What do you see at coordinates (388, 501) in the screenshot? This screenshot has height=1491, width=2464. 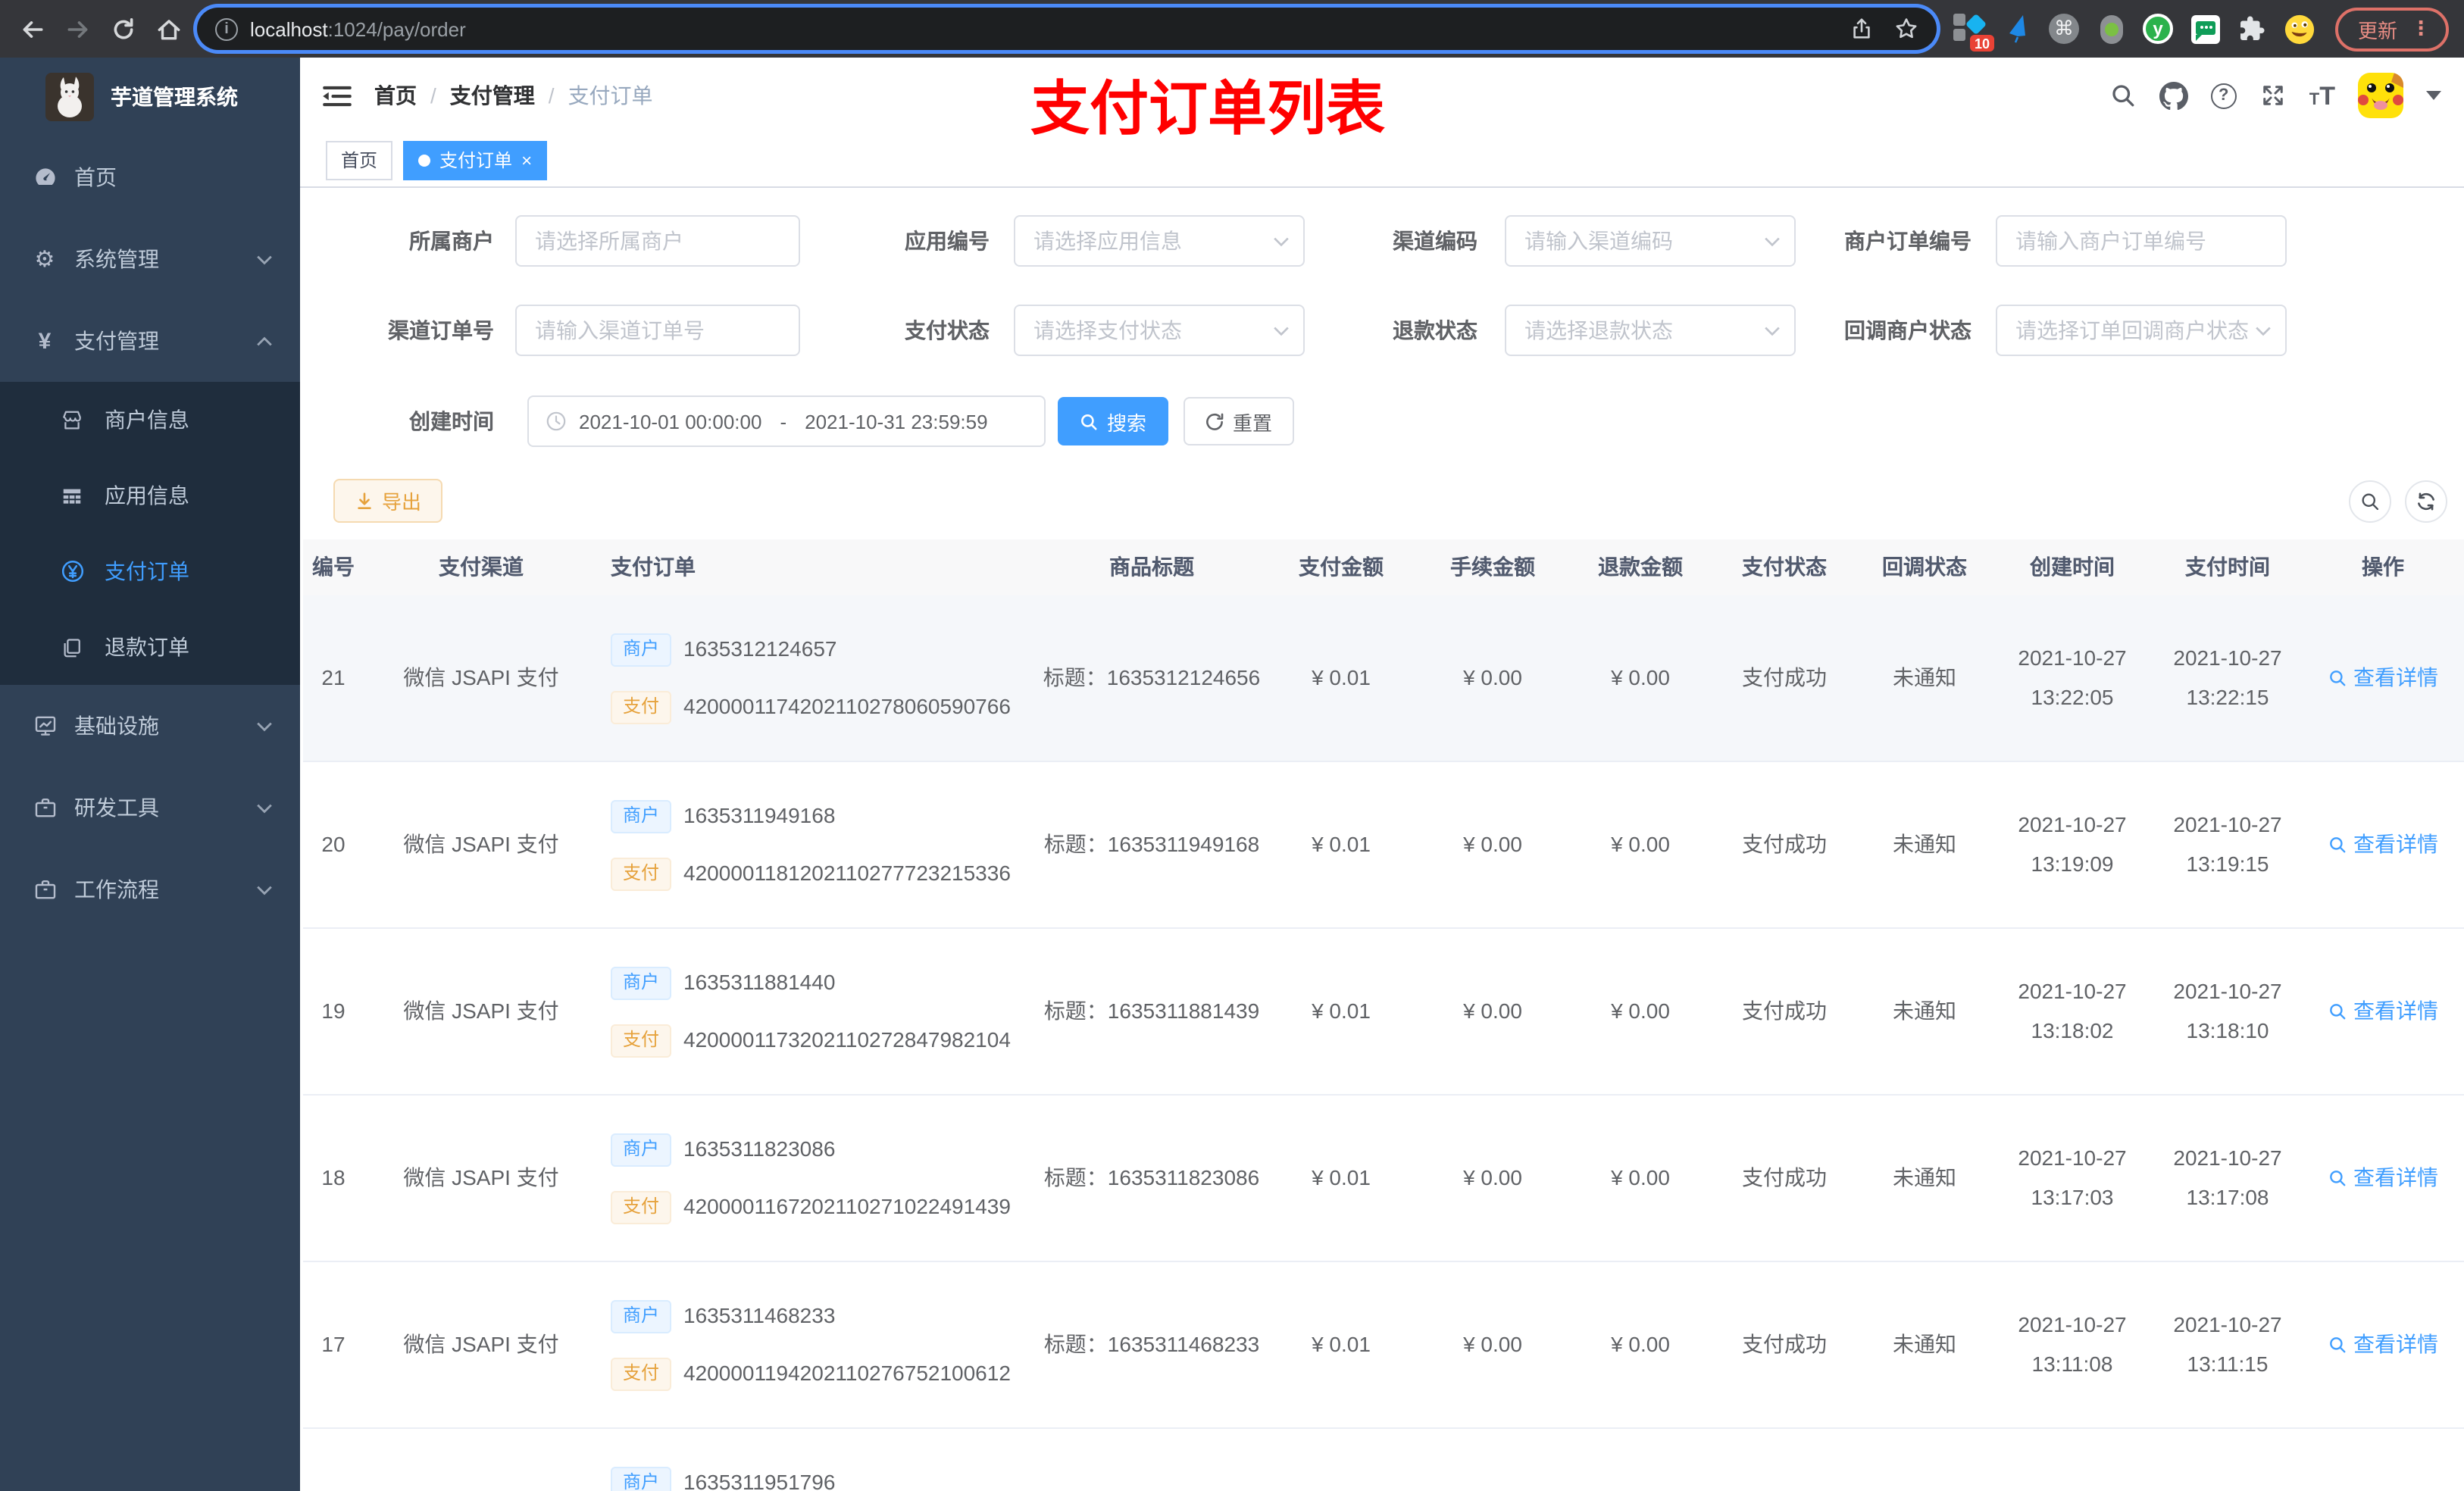 I see `export-button: 导出` at bounding box center [388, 501].